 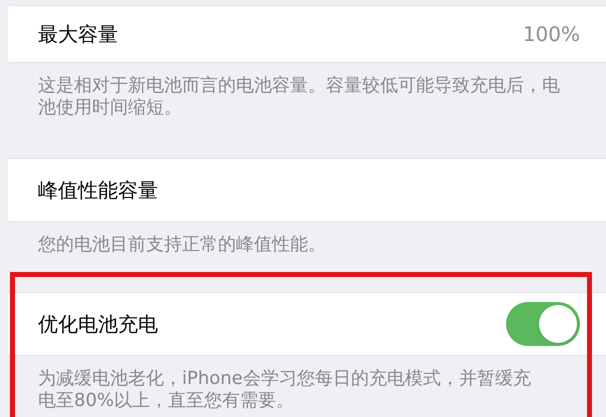 What do you see at coordinates (285, 390) in the screenshot?
I see `row-description: 为减缓电池老化，iPhone会学习您每日的充电模式，并暂缓充电至80%以上，直至您有需要。` at bounding box center [285, 390].